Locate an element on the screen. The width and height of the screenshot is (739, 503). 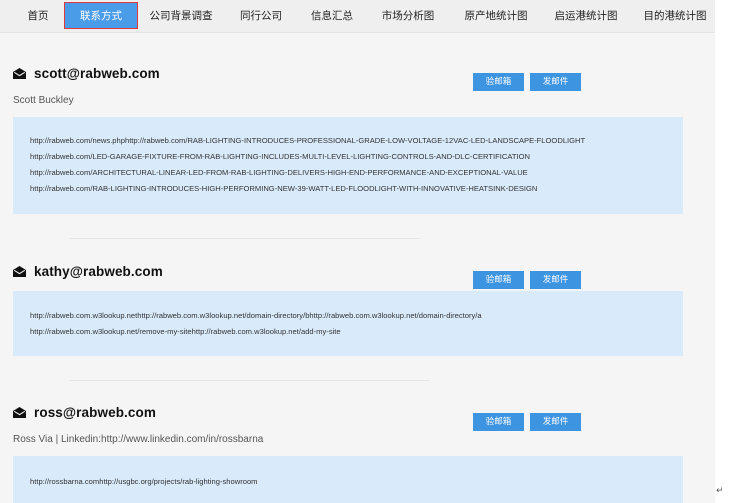
tab-home: 首页 is located at coordinates (38, 16).